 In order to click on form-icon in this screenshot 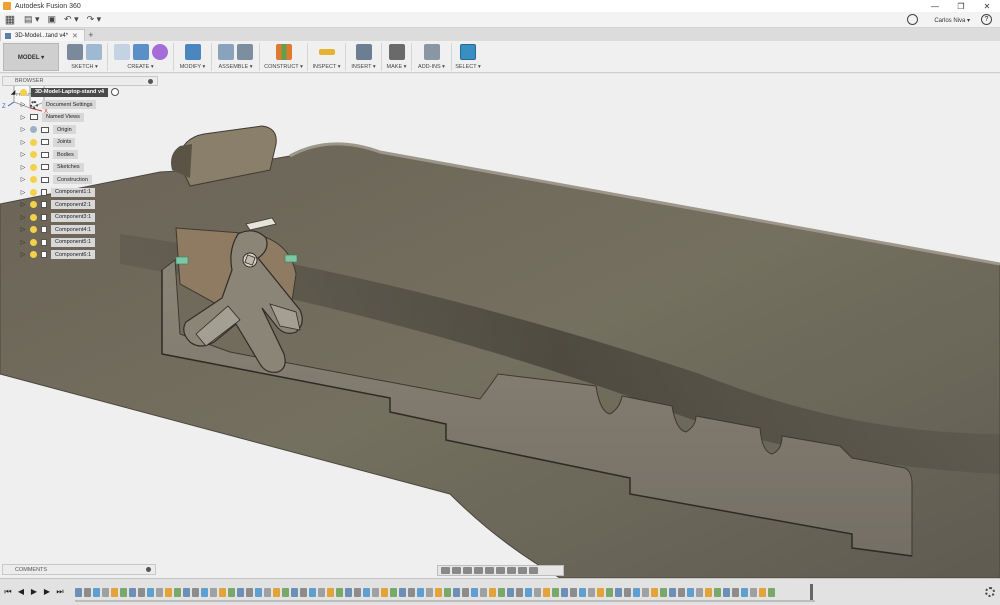, I will do `click(159, 52)`.